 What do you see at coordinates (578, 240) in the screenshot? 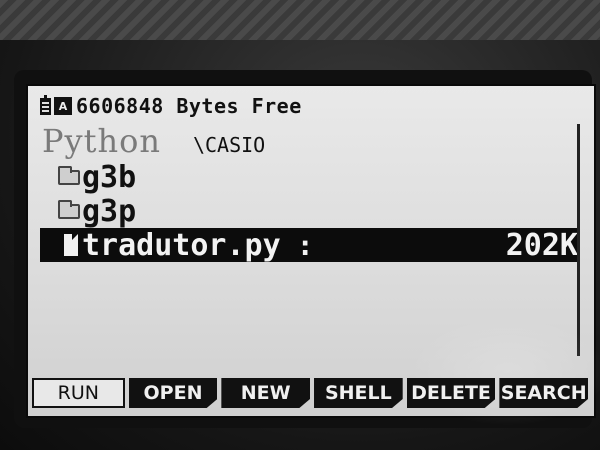
I see `scrollbar` at bounding box center [578, 240].